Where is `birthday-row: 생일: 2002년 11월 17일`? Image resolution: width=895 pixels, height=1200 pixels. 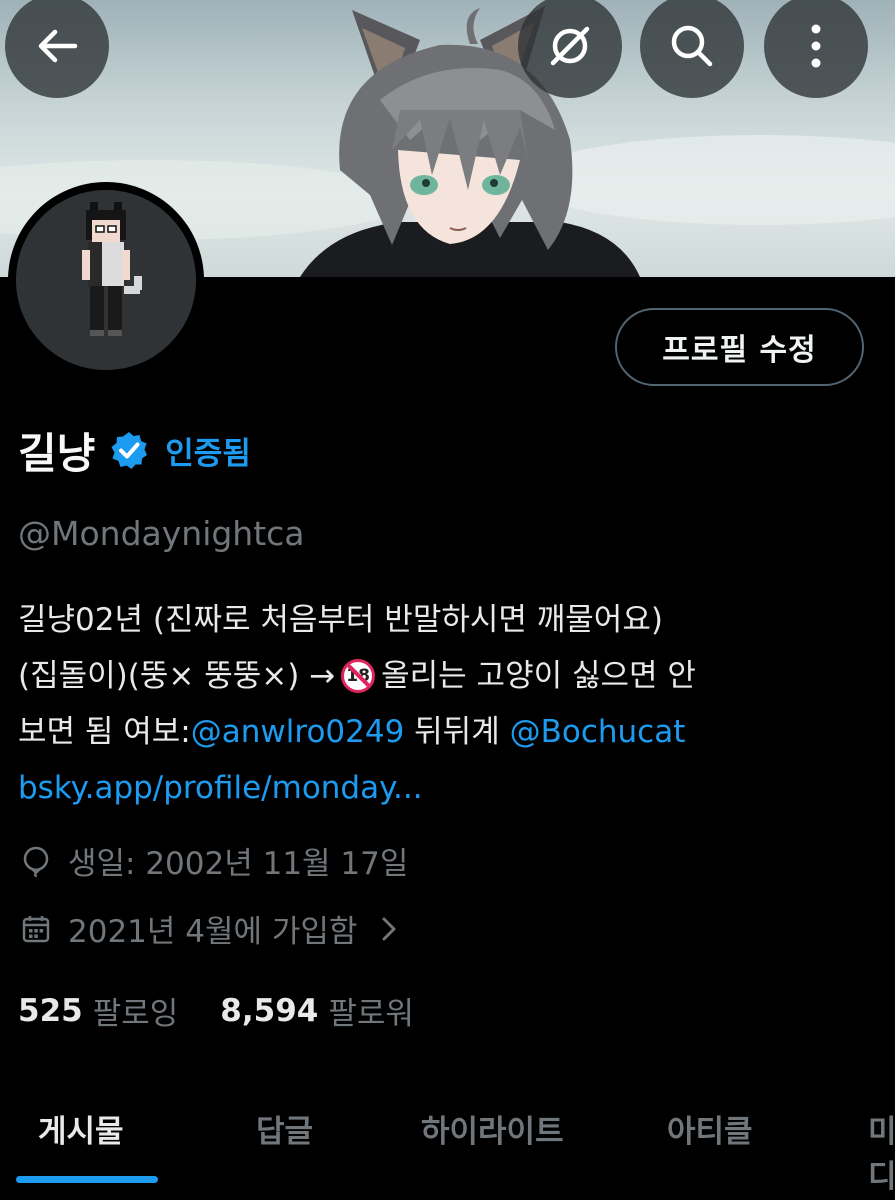 birthday-row: 생일: 2002년 11월 17일 is located at coordinates (214, 860).